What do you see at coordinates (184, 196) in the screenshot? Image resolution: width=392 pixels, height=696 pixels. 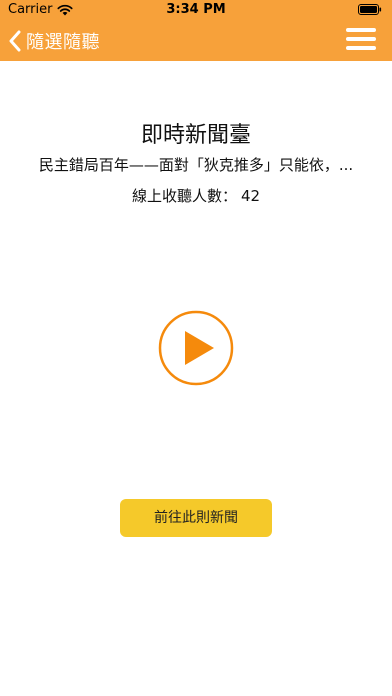 I see `listeners-label: 線上收聽人數：` at bounding box center [184, 196].